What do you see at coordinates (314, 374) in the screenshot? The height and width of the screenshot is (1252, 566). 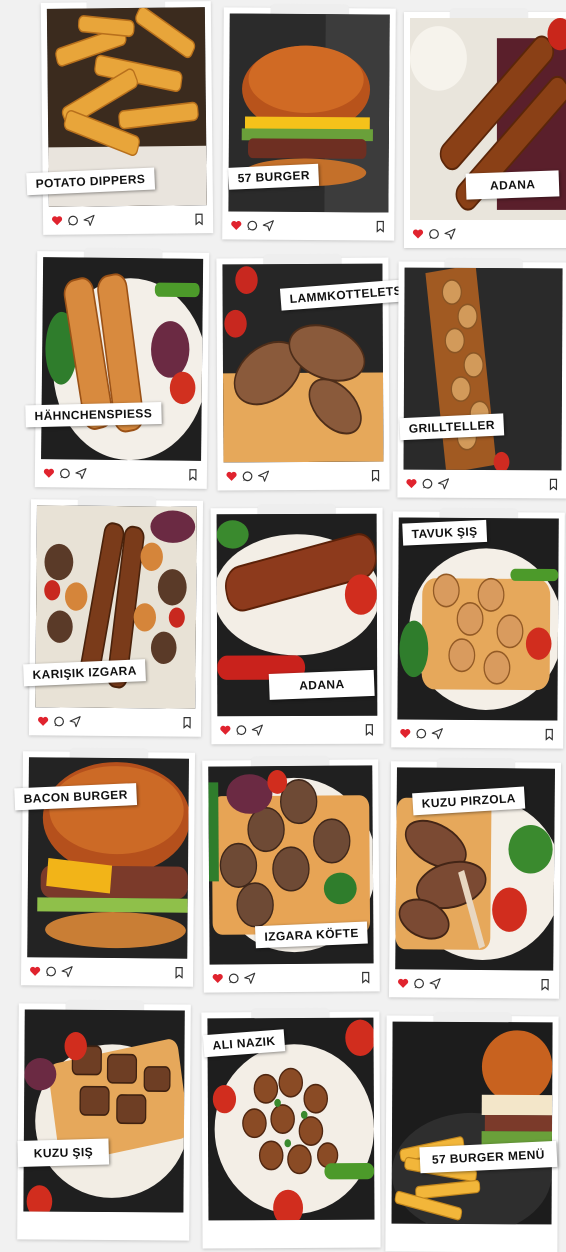 I see `menu-card: LAMMKOTTELETS` at bounding box center [314, 374].